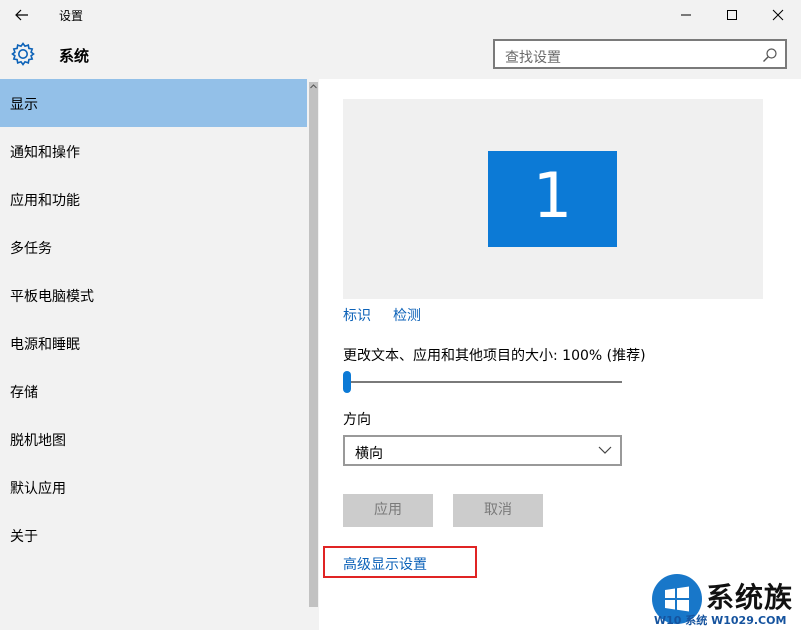 This screenshot has height=630, width=801. Describe the element at coordinates (385, 564) in the screenshot. I see `advanced-display-settings-link: 高级显示设置` at that location.